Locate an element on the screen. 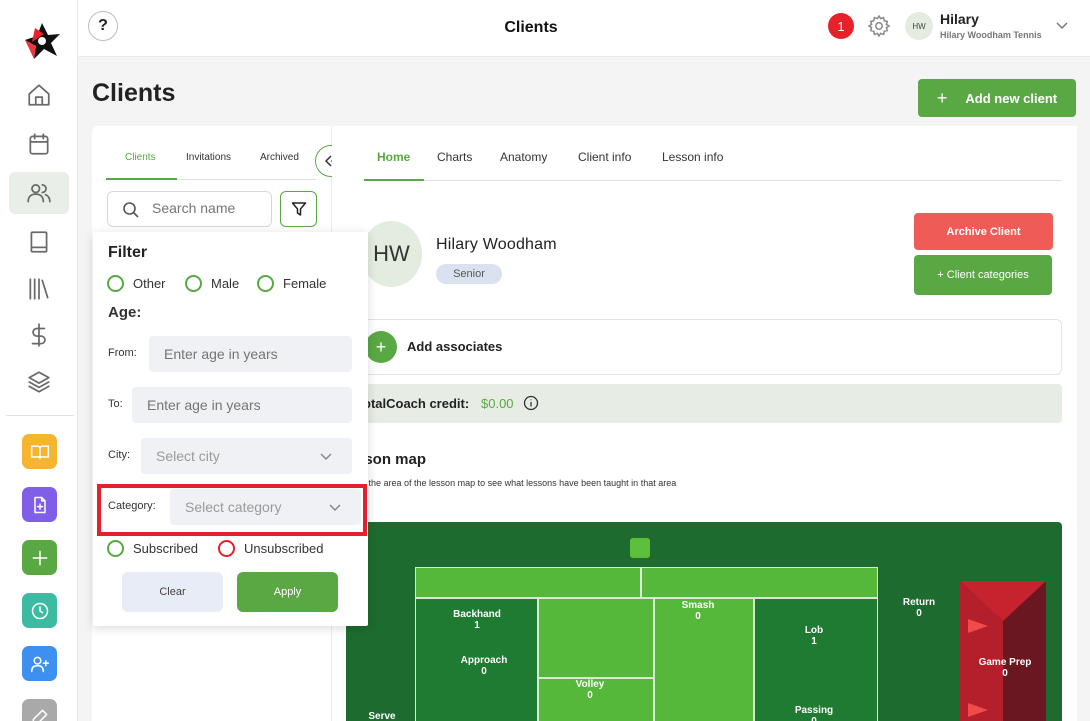 This screenshot has width=1090, height=721. add-associates-card: + Add associates is located at coordinates (706, 347).